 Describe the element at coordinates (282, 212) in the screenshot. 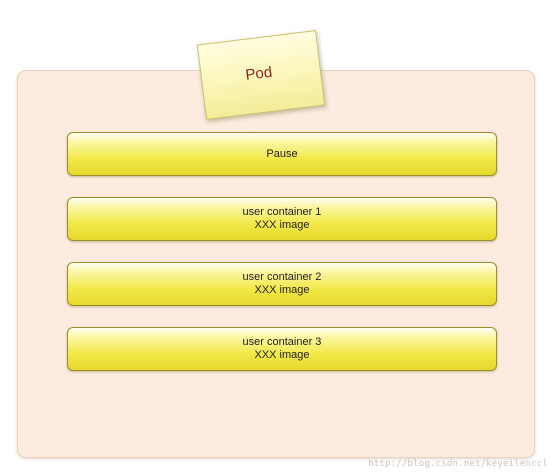

I see `container-name: user container 1` at that location.